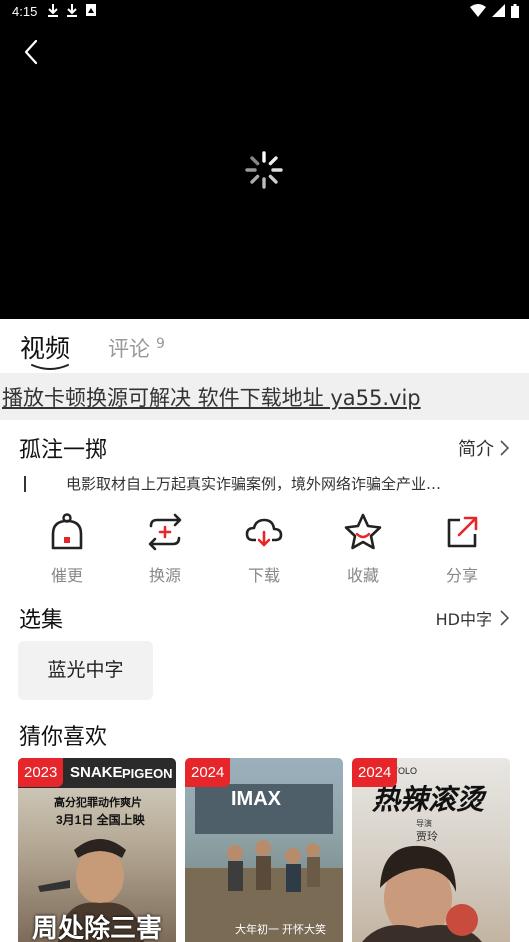 Image resolution: width=529 pixels, height=942 pixels. Describe the element at coordinates (362, 575) in the screenshot. I see `action-label: 收藏` at that location.